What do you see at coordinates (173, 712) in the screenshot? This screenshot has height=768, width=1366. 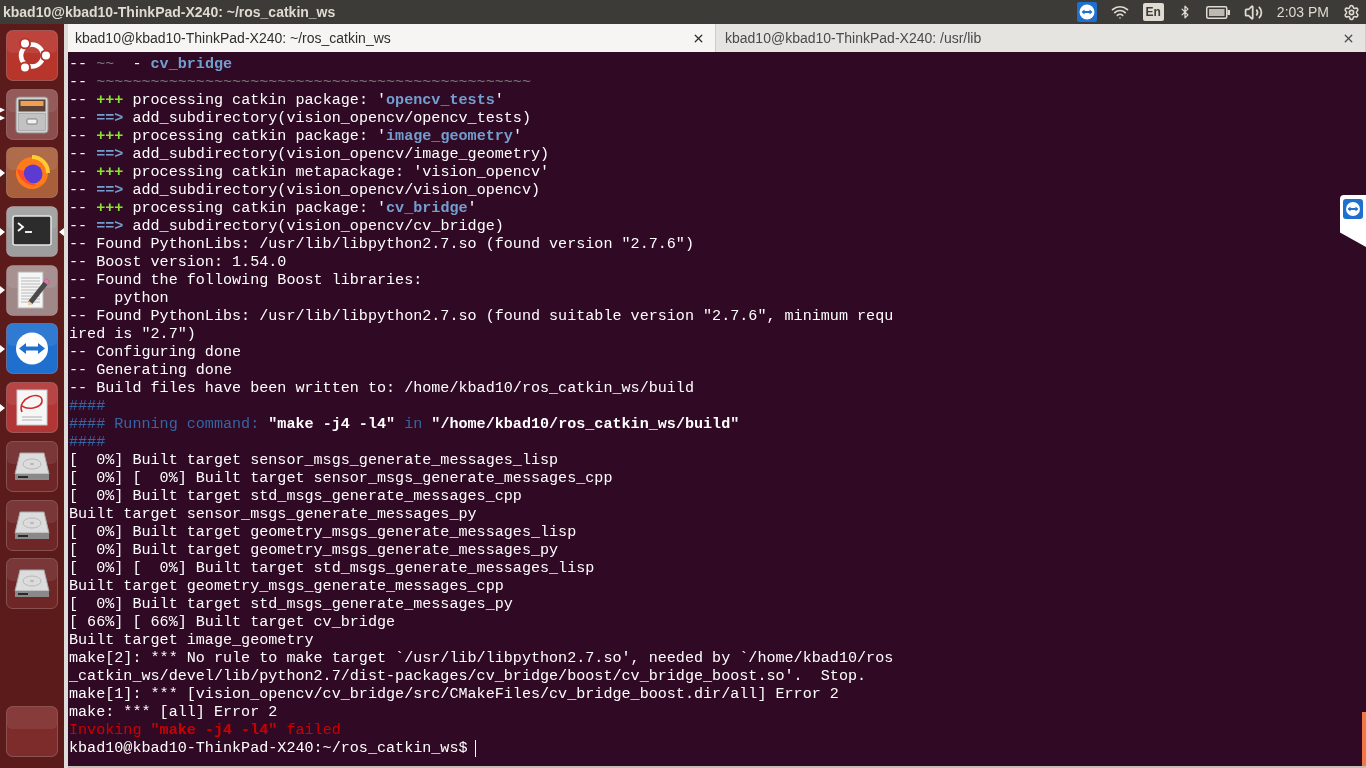 I see `terminal-line: make: *** [all] Error 2` at bounding box center [173, 712].